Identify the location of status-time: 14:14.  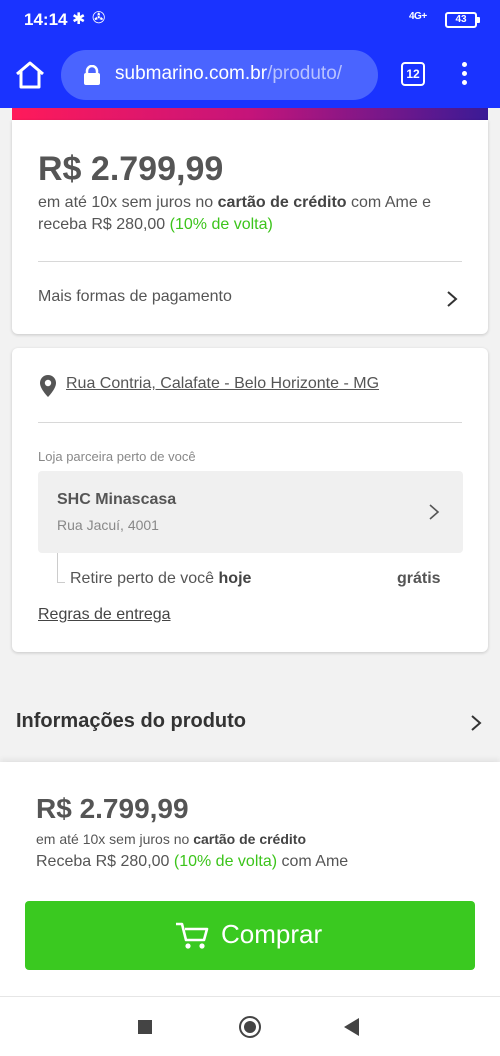
(46, 19).